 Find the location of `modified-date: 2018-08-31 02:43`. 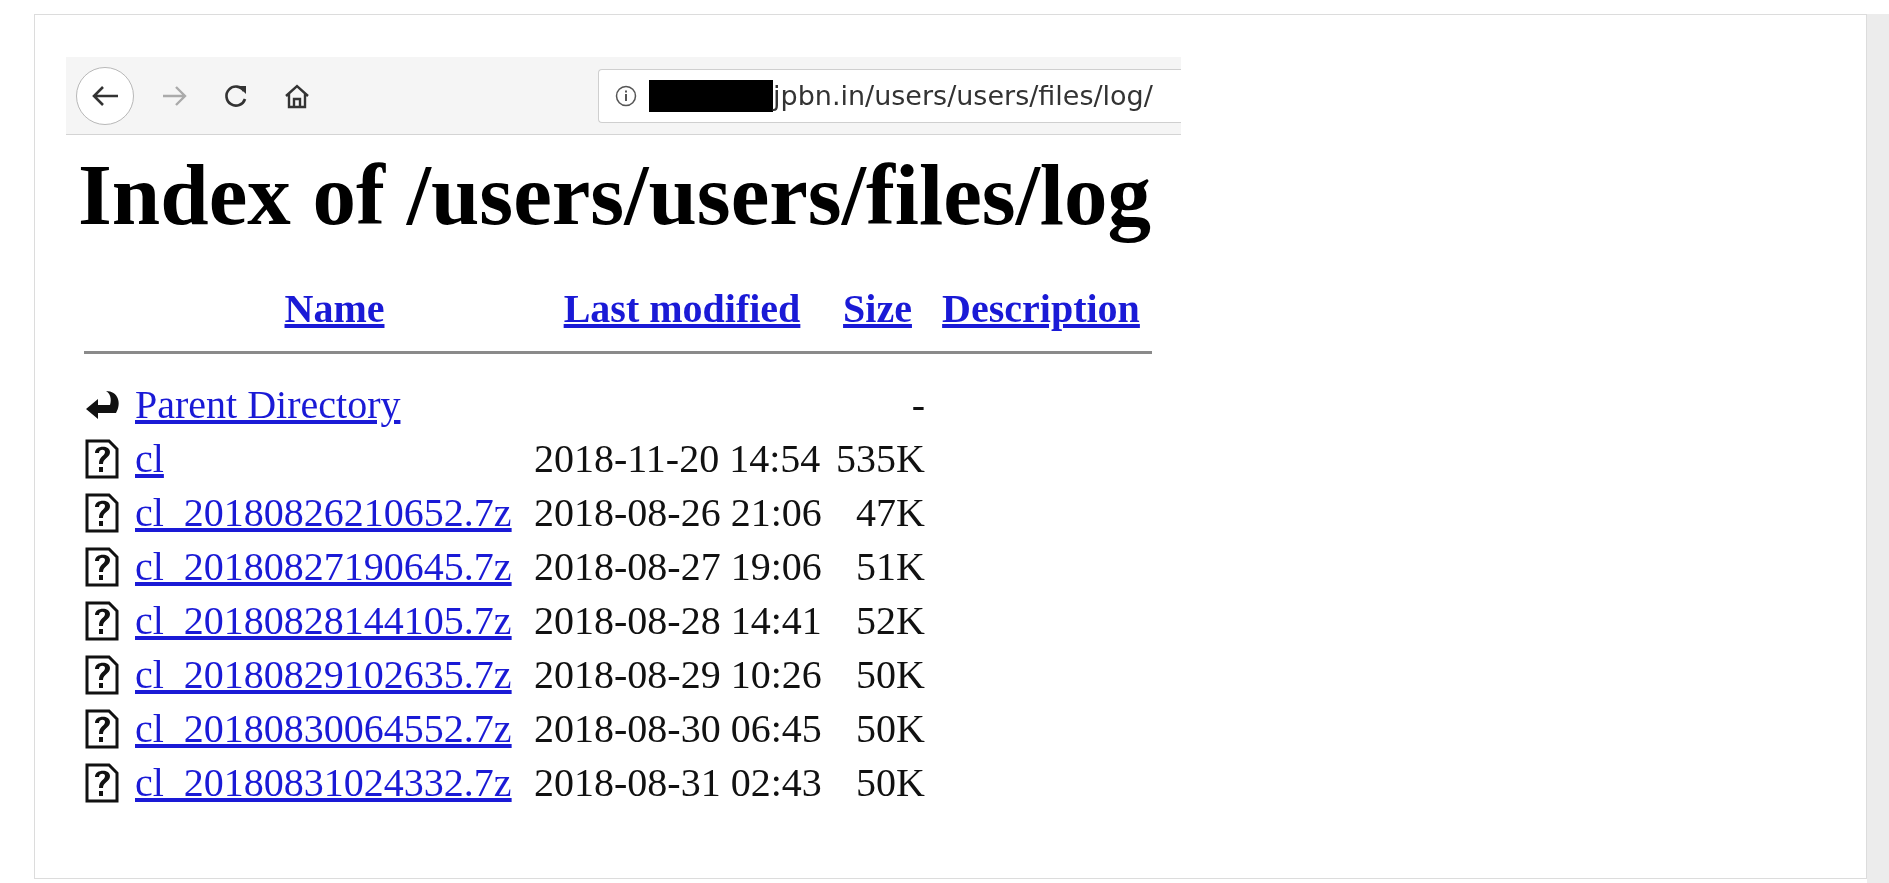

modified-date: 2018-08-31 02:43 is located at coordinates (678, 783).